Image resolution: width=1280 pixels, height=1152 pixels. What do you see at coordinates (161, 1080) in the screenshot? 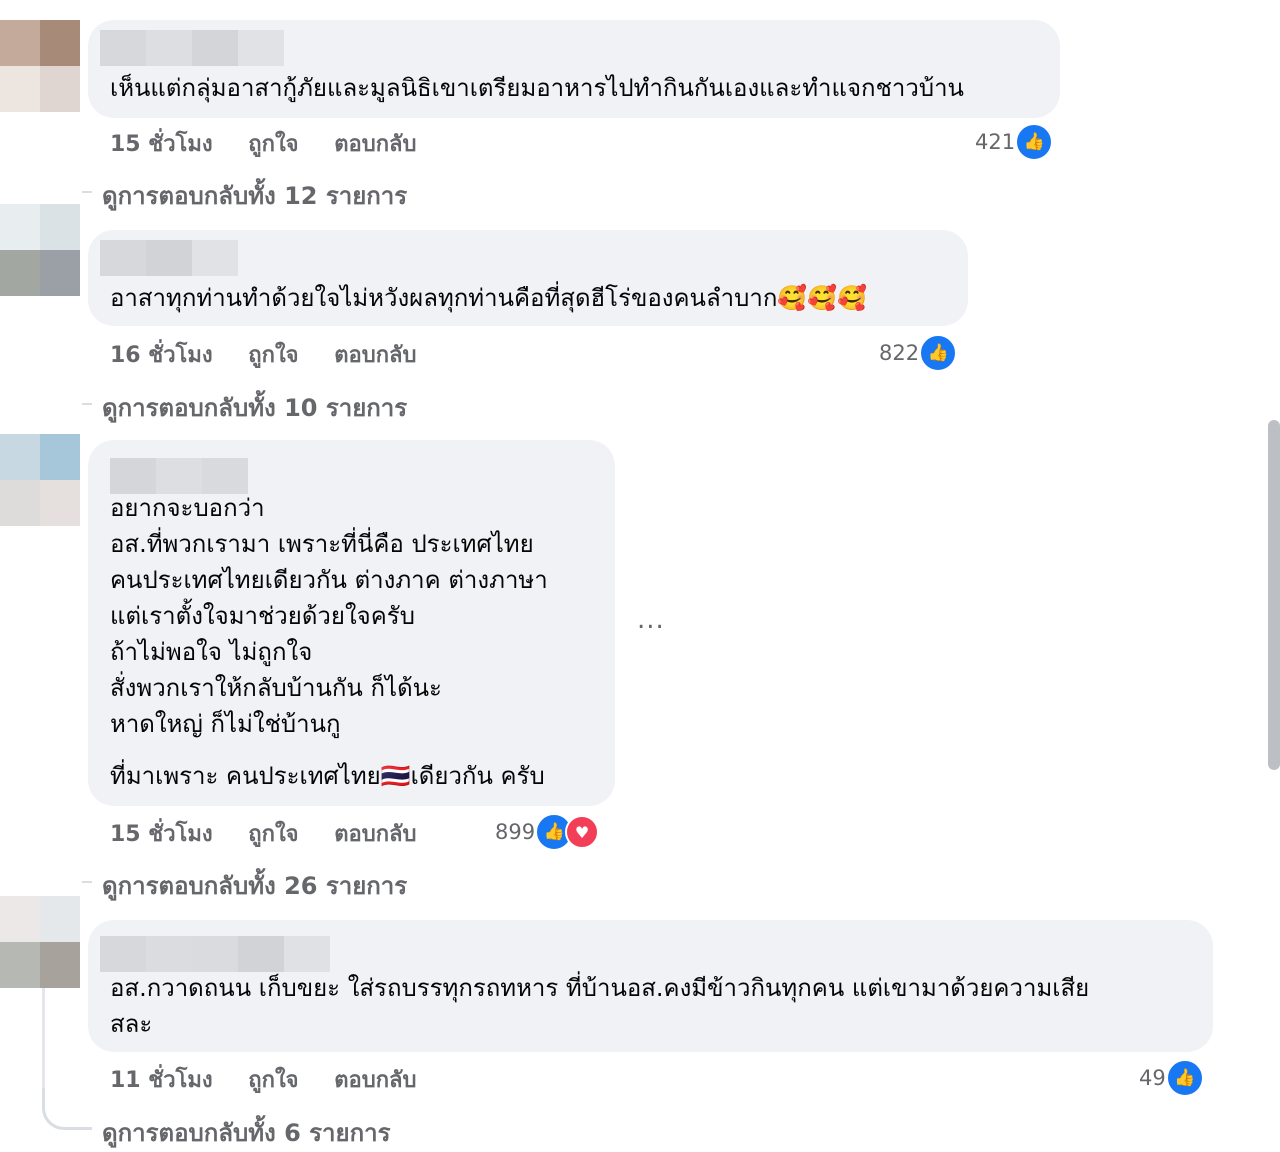
I see `timestamp: 11 ชั่วโมง` at bounding box center [161, 1080].